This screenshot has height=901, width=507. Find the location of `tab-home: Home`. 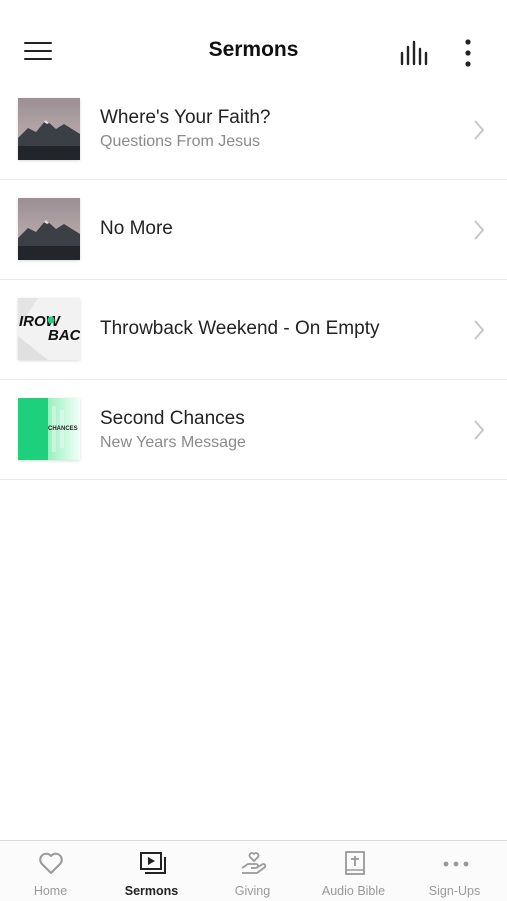

tab-home: Home is located at coordinates (50, 871).